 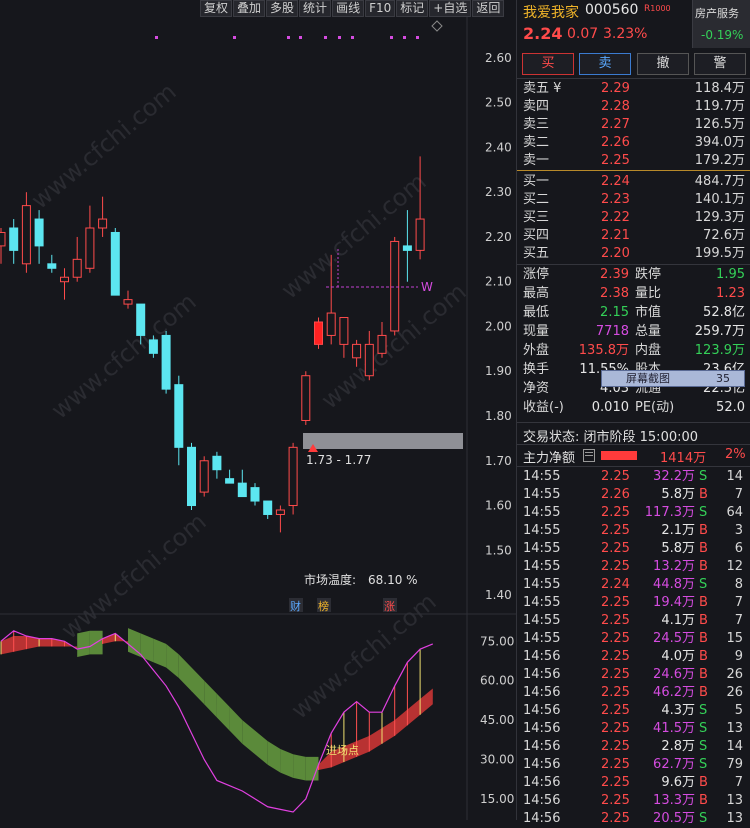 I want to click on bid-price: 2.20, so click(x=615, y=253).